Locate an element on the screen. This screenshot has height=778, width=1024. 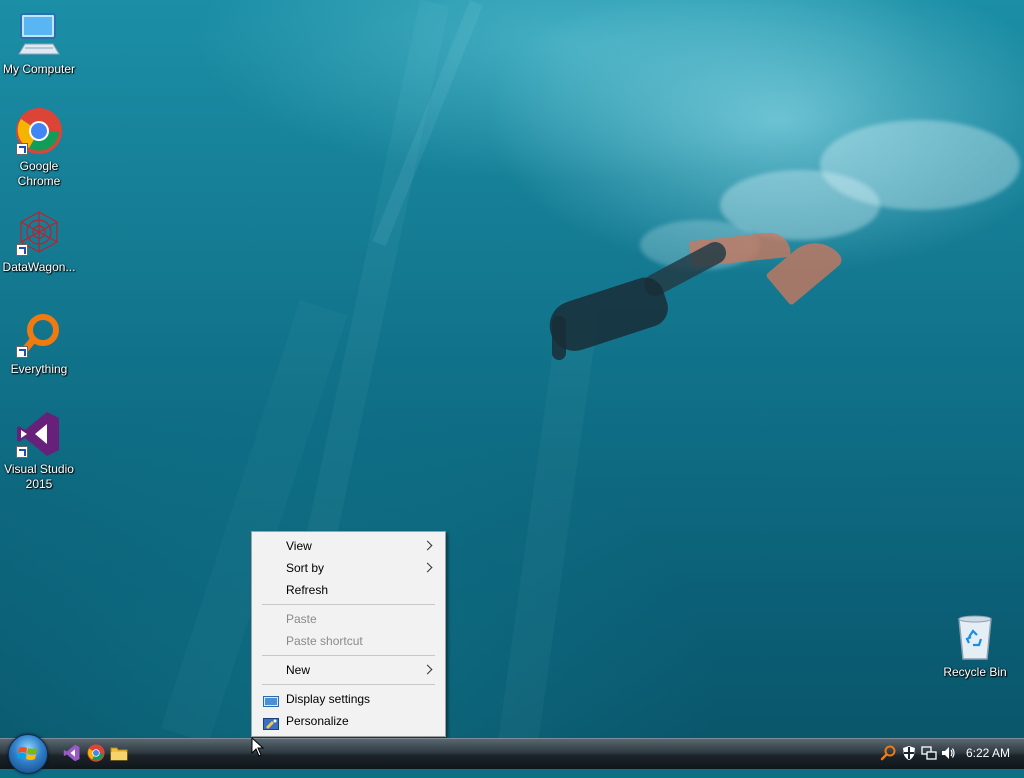
network-icon is located at coordinates (929, 753).